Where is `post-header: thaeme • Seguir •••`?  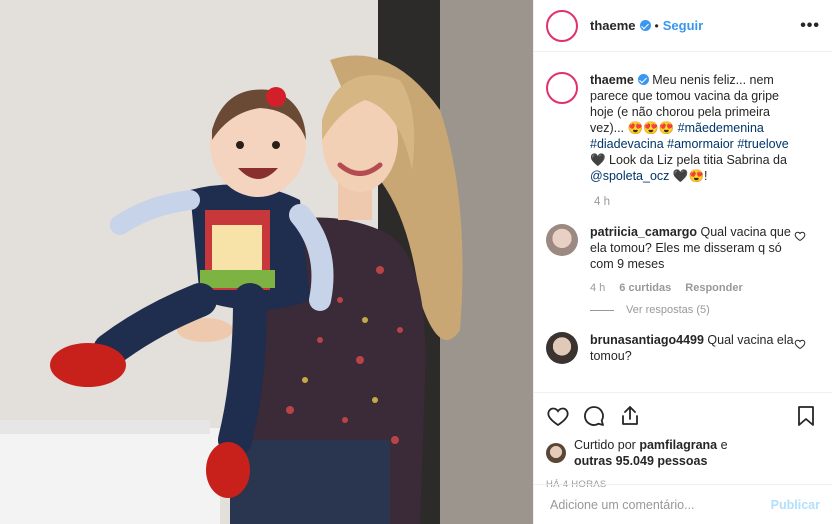
post-header: thaeme • Seguir ••• is located at coordinates (683, 26).